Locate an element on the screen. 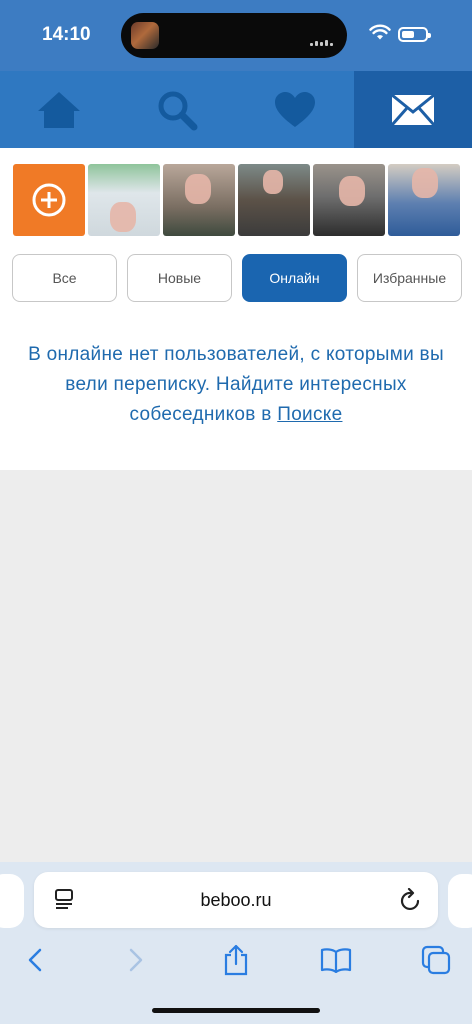 Image resolution: width=472 pixels, height=1024 pixels. tabs-icon is located at coordinates (436, 960).